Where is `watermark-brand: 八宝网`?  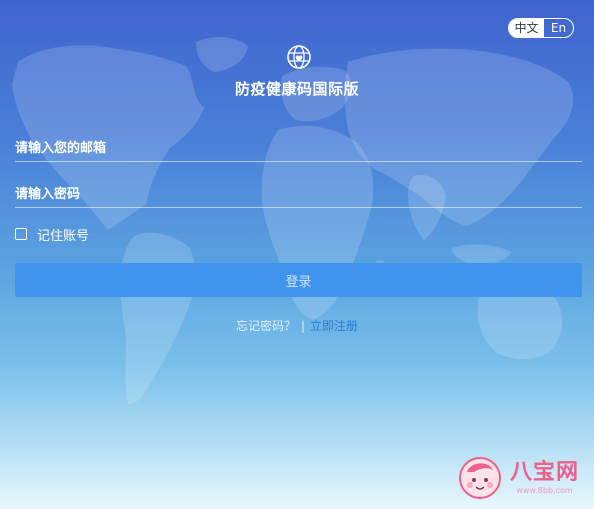
watermark-brand: 八宝网 is located at coordinates (545, 472).